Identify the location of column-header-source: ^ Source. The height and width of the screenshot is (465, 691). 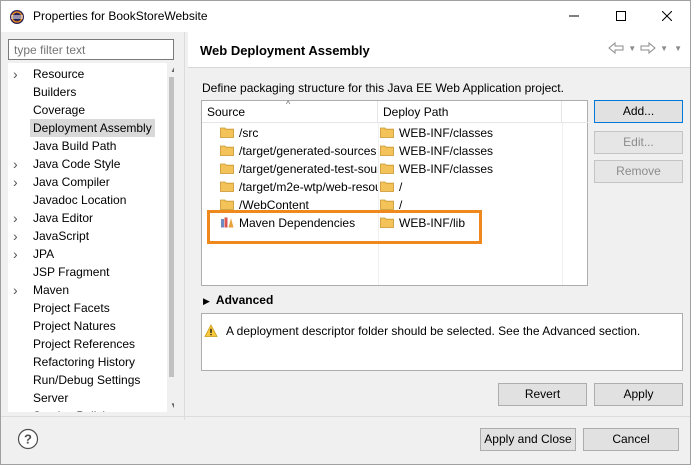
(290, 111).